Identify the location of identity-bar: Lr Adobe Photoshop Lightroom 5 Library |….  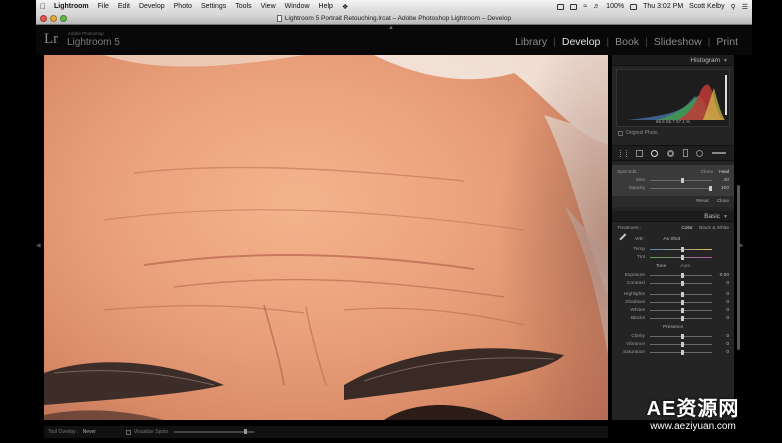
(394, 40).